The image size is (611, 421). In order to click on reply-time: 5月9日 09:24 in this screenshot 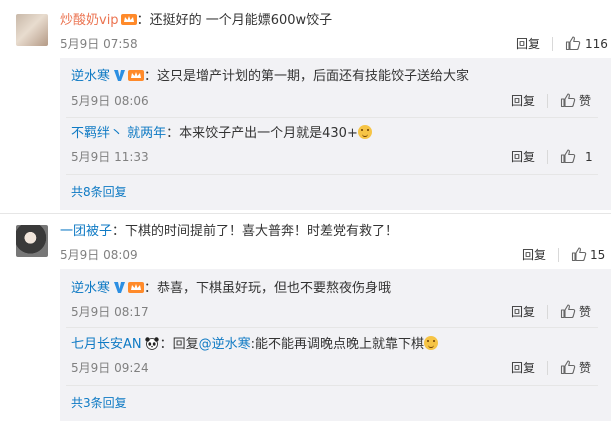, I will do `click(110, 368)`.